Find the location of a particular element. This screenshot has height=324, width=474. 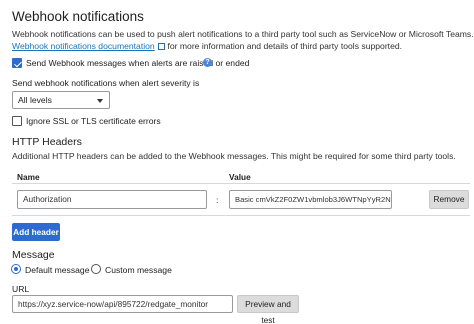

send-webhook-checkbox is located at coordinates (17, 63).